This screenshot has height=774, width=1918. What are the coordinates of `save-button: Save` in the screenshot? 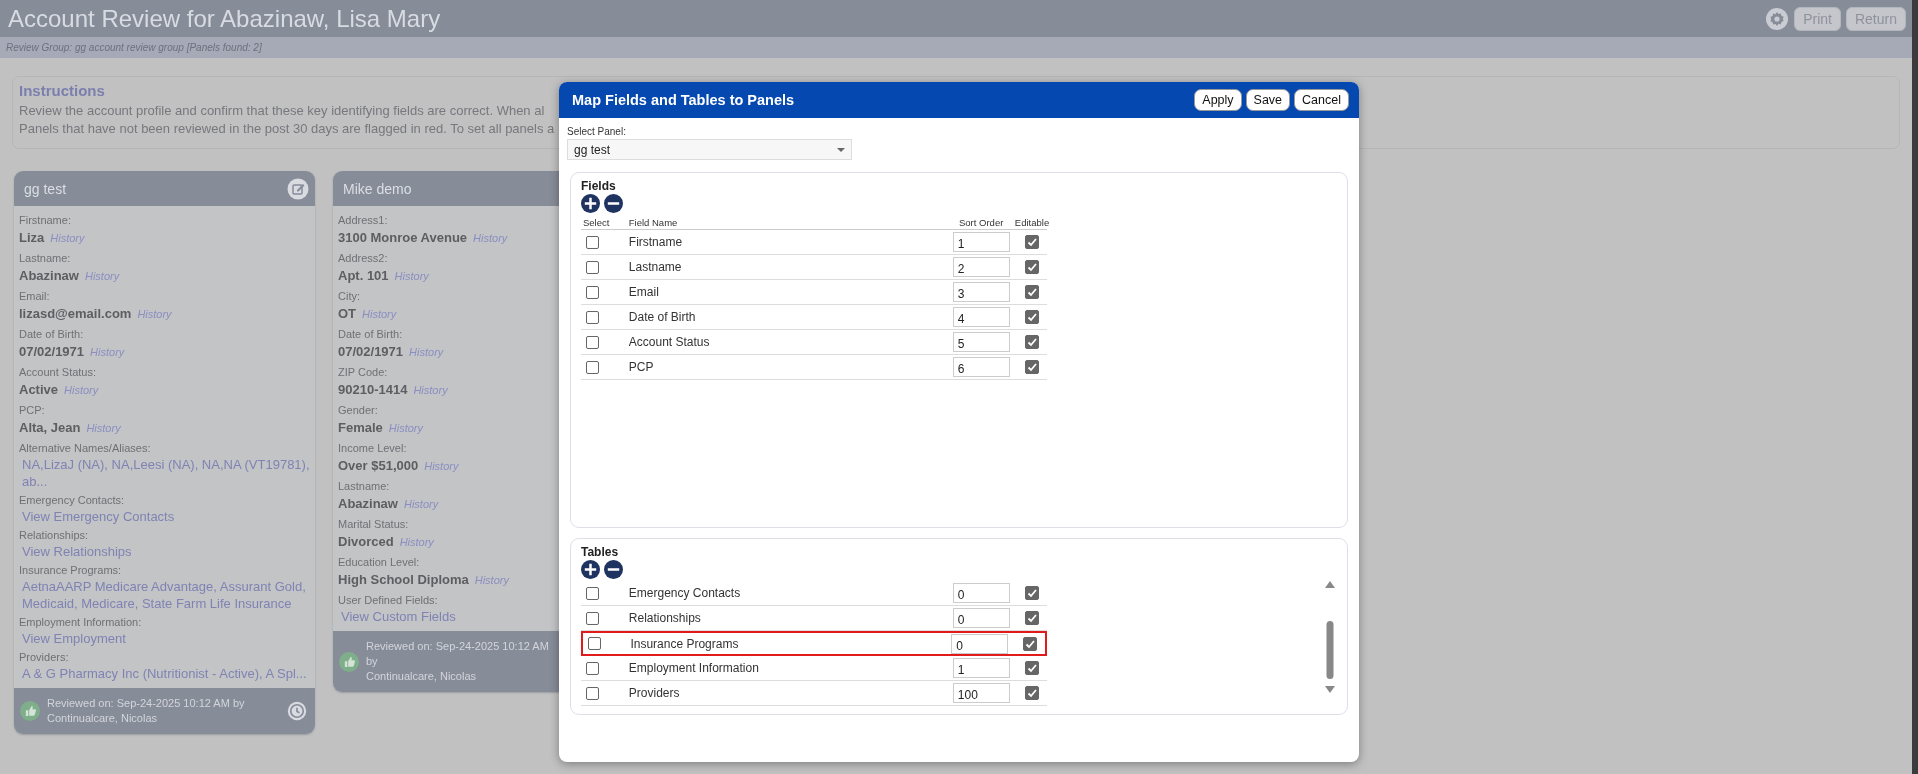 It's located at (1268, 100).